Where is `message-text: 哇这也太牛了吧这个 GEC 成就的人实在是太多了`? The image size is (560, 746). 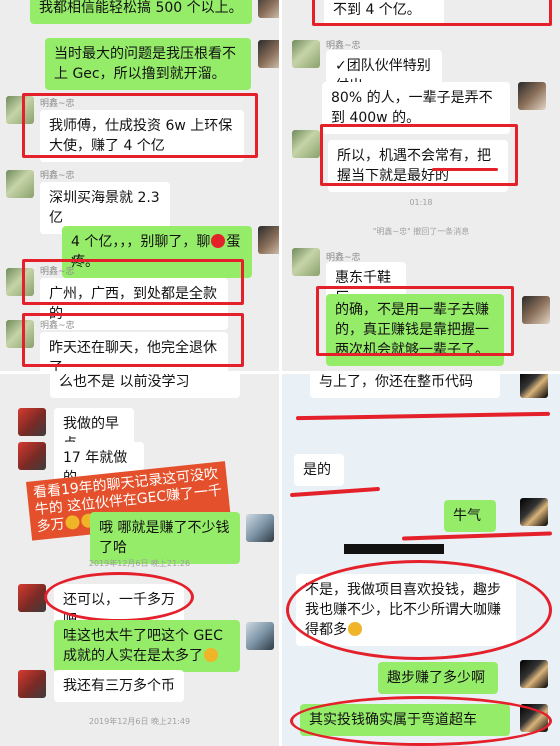 message-text: 哇这也太牛了吧这个 GEC 成就的人实在是太多了 is located at coordinates (143, 646).